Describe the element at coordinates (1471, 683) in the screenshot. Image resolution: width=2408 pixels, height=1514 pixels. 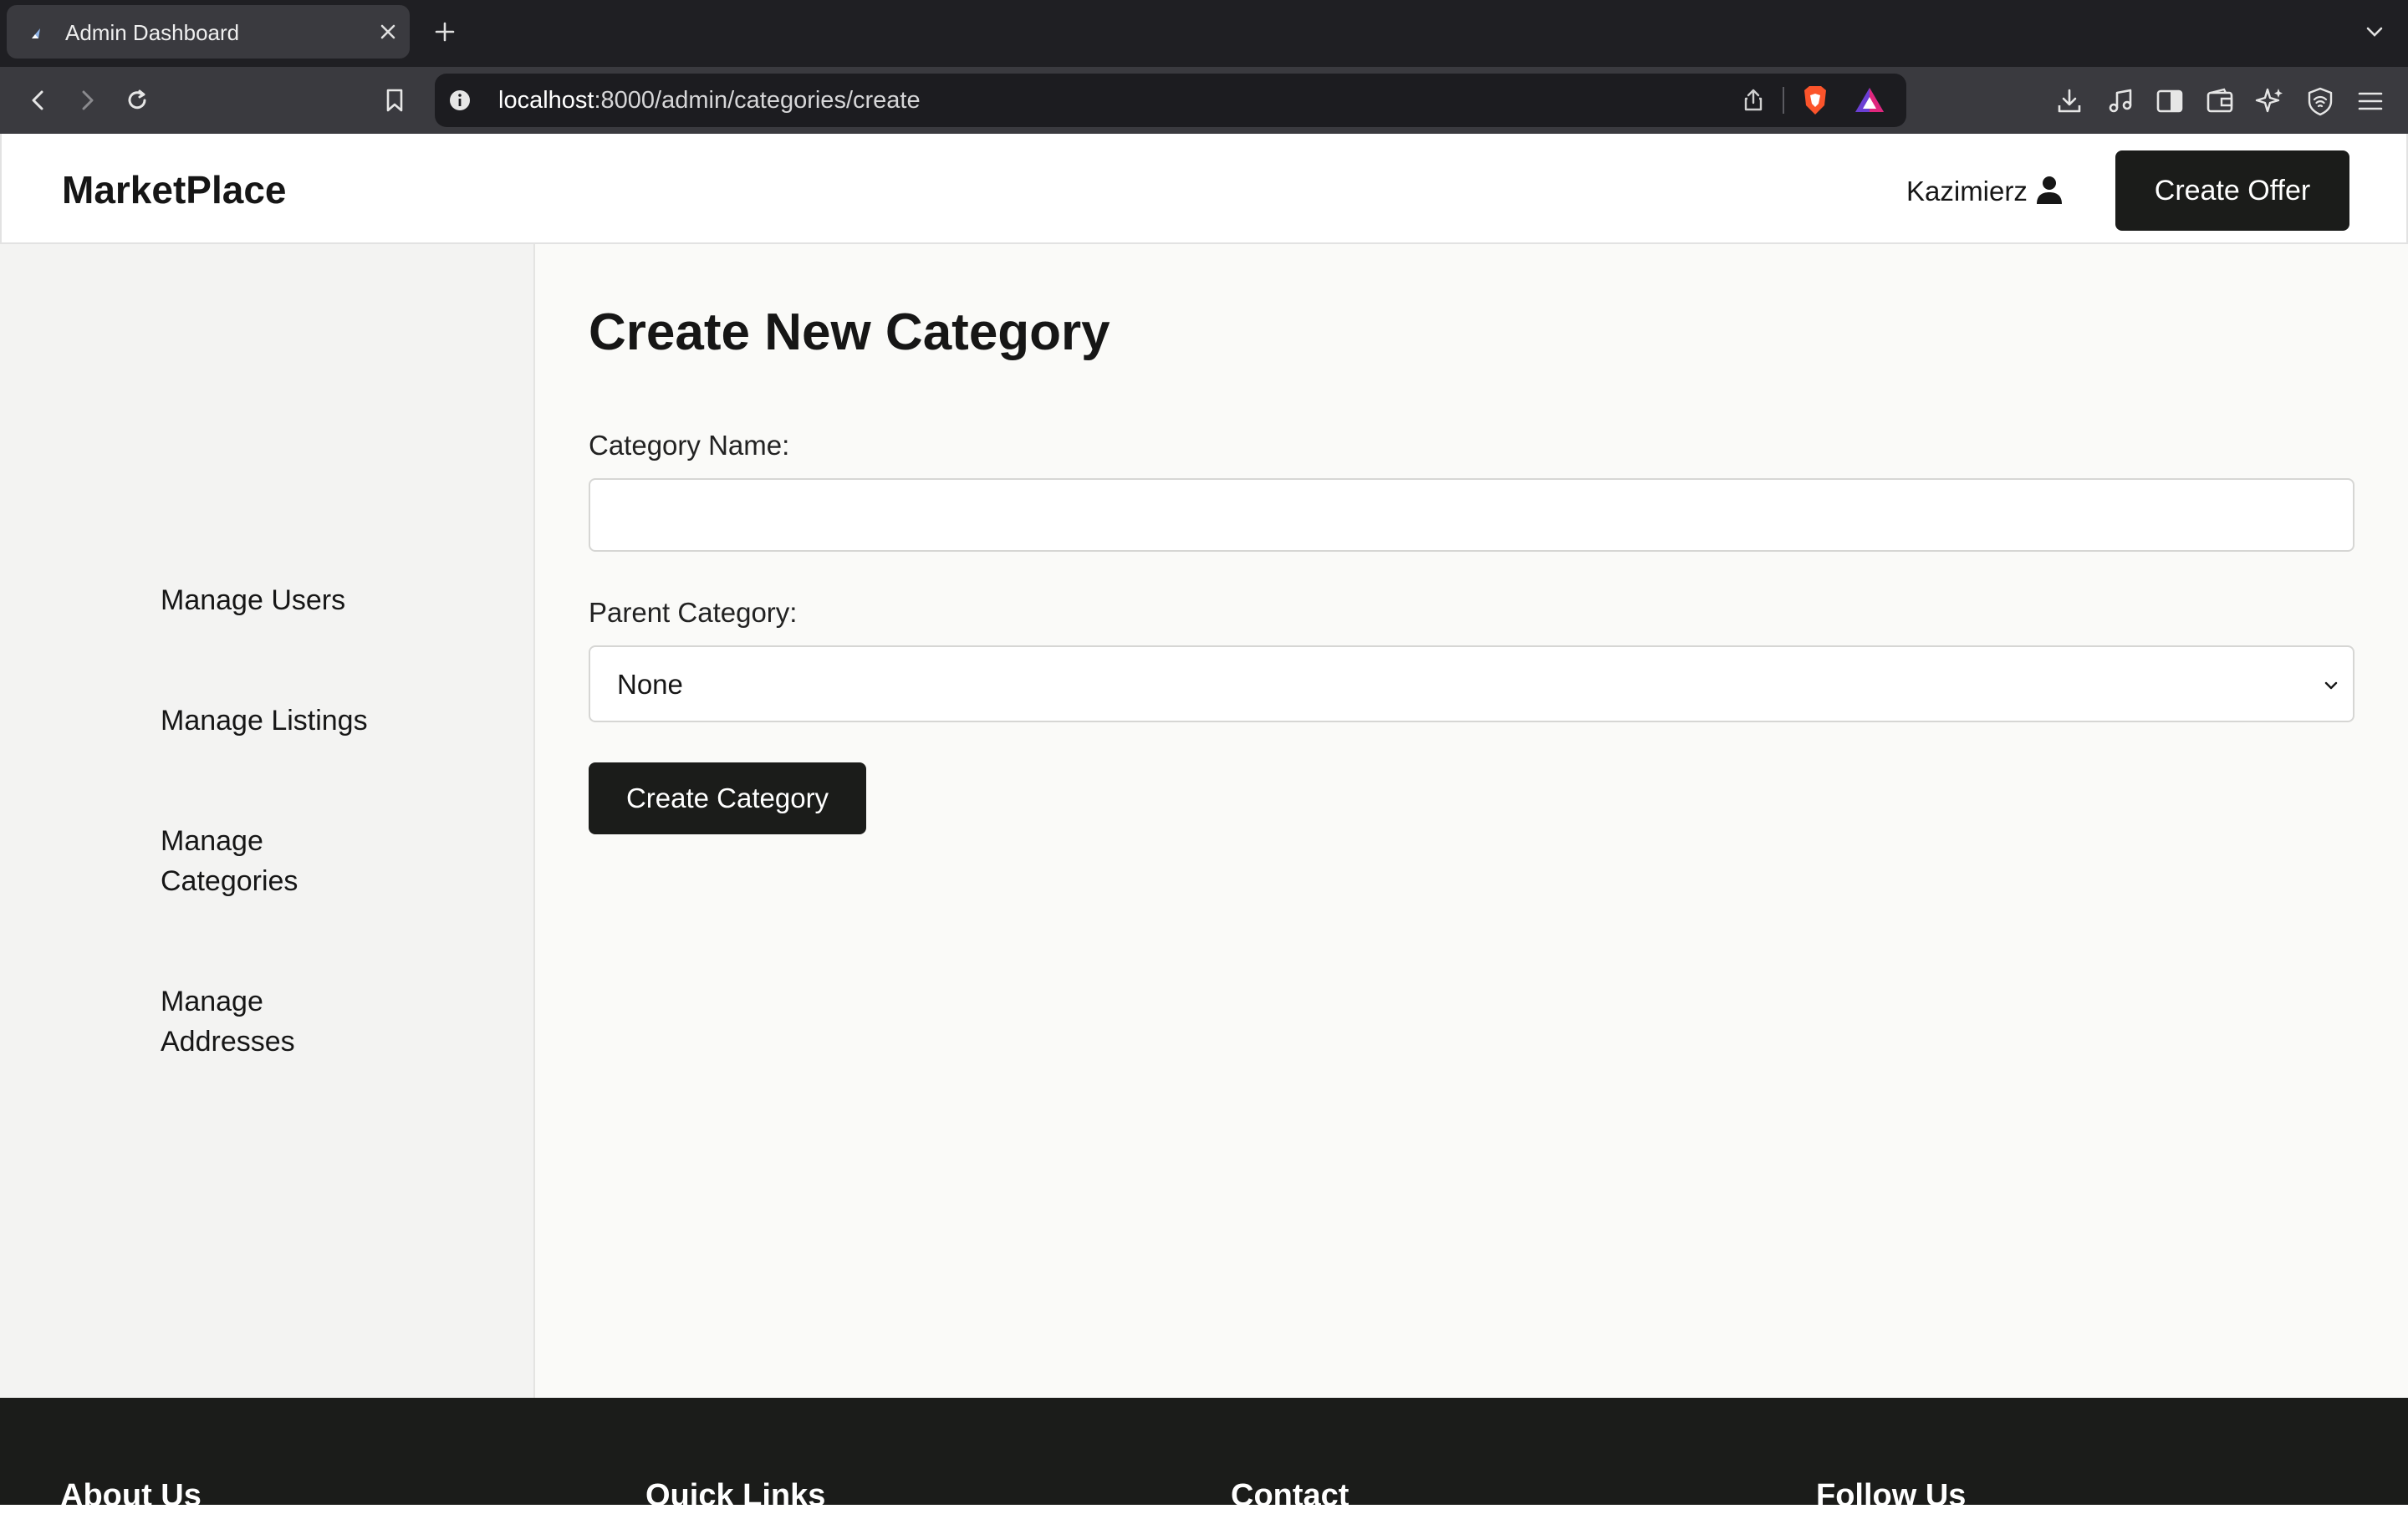
I see `parent-category-select: None` at that location.